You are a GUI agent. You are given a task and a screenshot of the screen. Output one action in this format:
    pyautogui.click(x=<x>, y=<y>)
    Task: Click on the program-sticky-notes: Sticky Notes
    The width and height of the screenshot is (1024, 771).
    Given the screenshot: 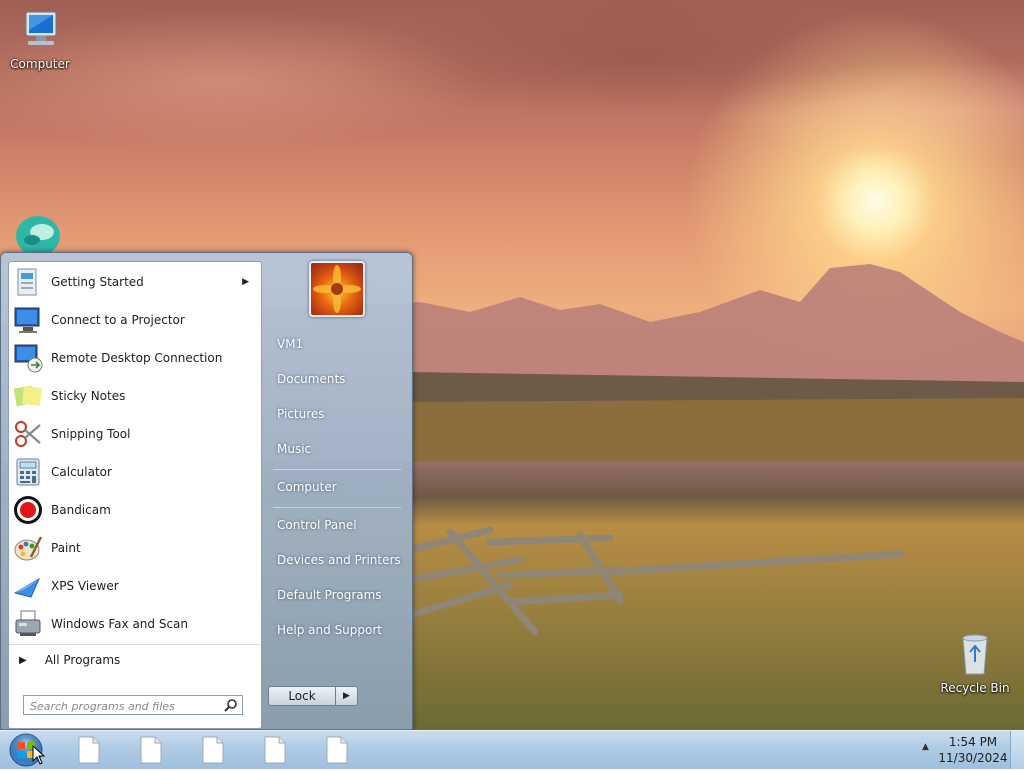 What is the action you would take?
    pyautogui.click(x=135, y=396)
    